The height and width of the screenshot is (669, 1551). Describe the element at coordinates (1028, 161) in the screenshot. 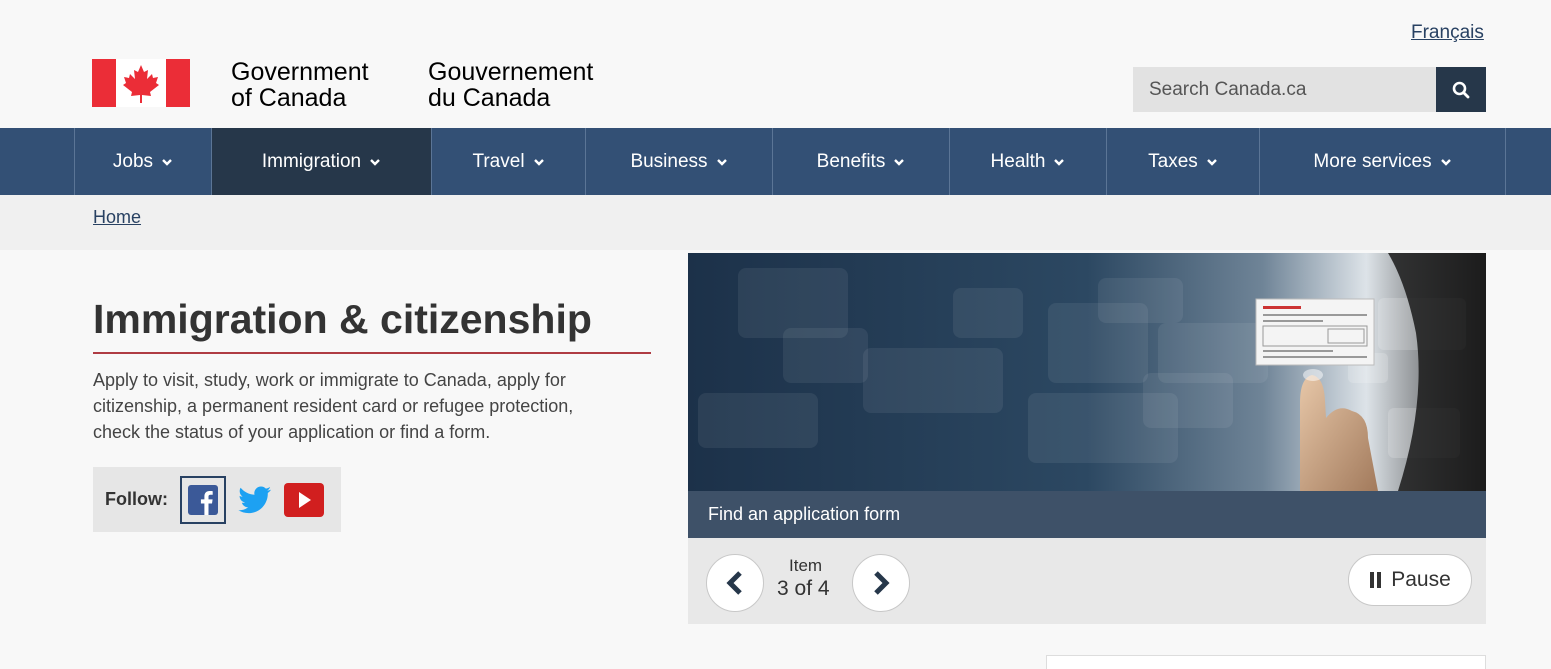

I see `menu-item-health: Health` at that location.